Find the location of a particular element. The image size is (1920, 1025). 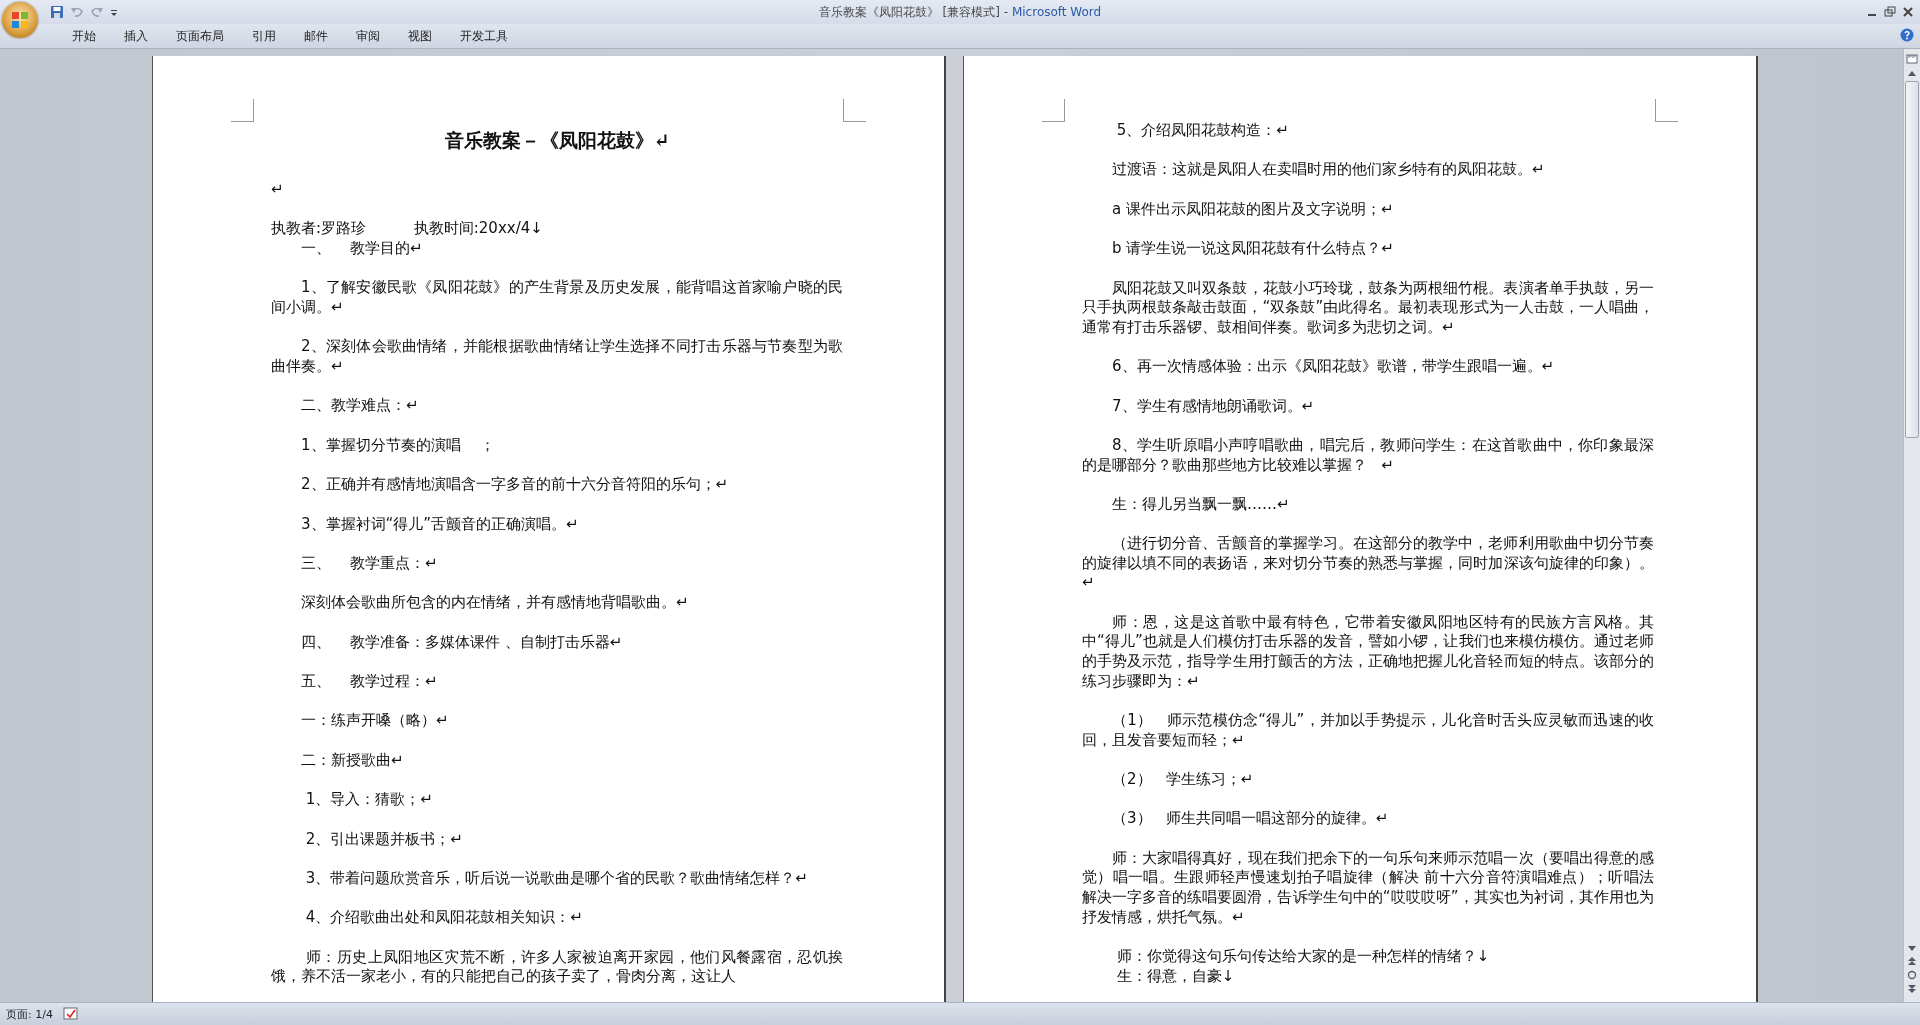

ribbon-tab: 开始 is located at coordinates (84, 36).